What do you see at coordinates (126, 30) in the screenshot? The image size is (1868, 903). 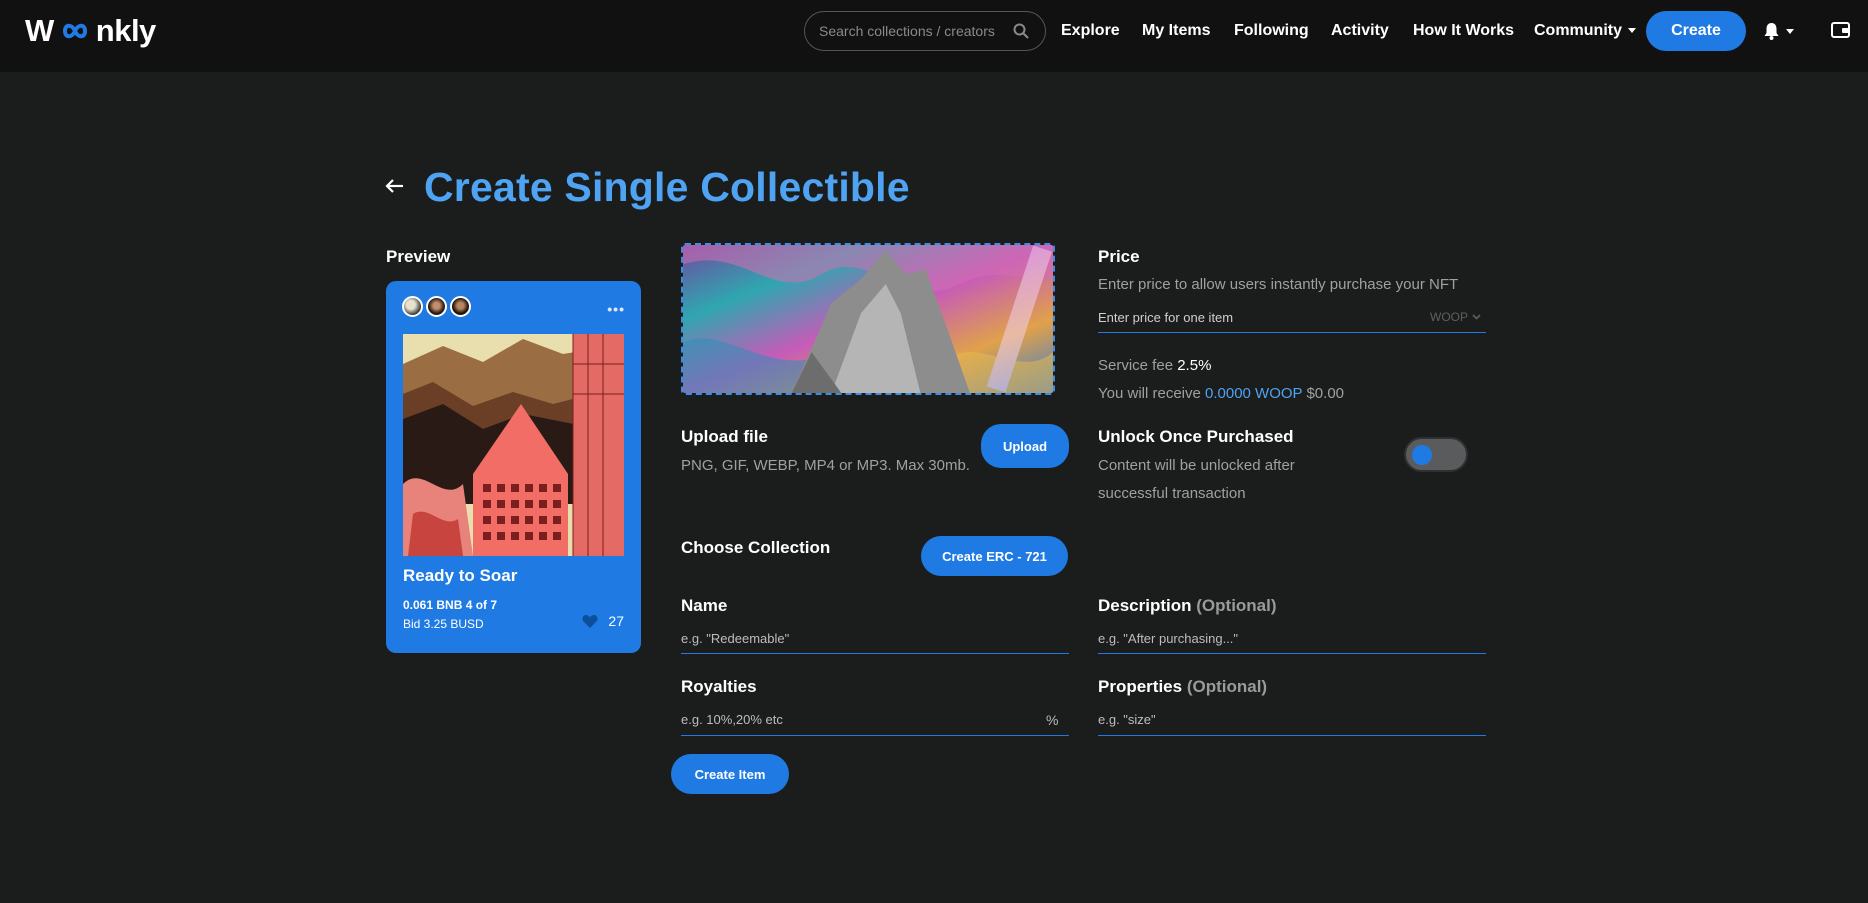 I see `logo-letters-nkly: nkly` at bounding box center [126, 30].